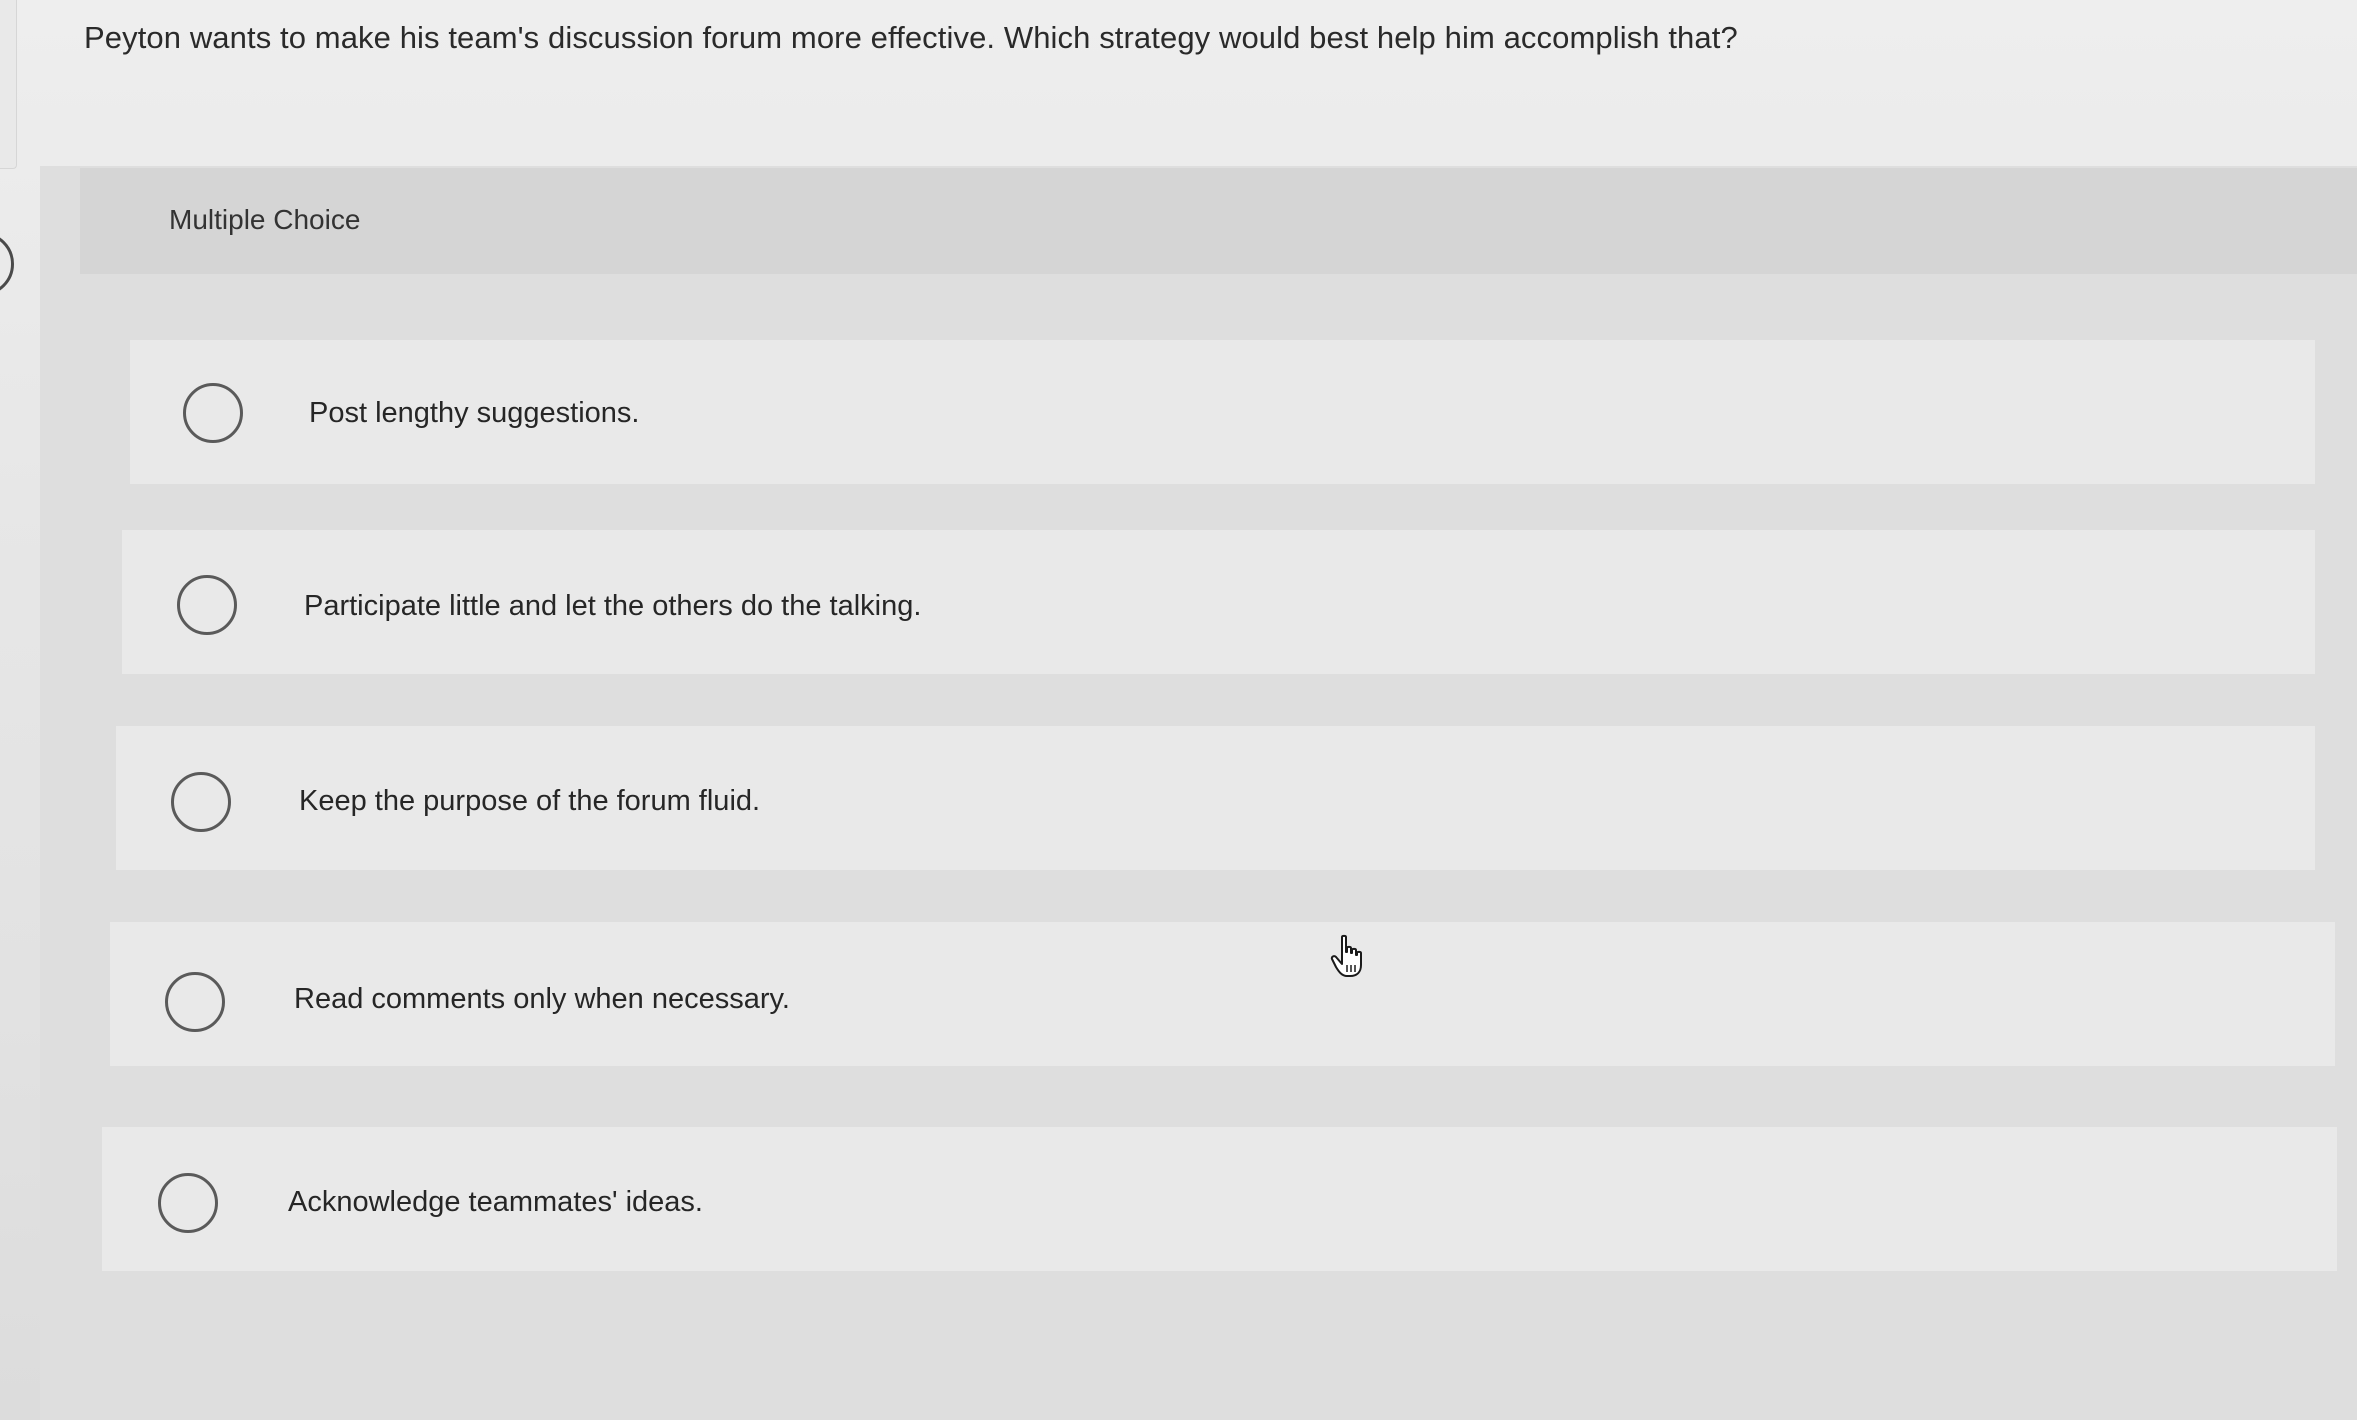 Image resolution: width=2357 pixels, height=1420 pixels. I want to click on side-navigation-button, so click(7, 264).